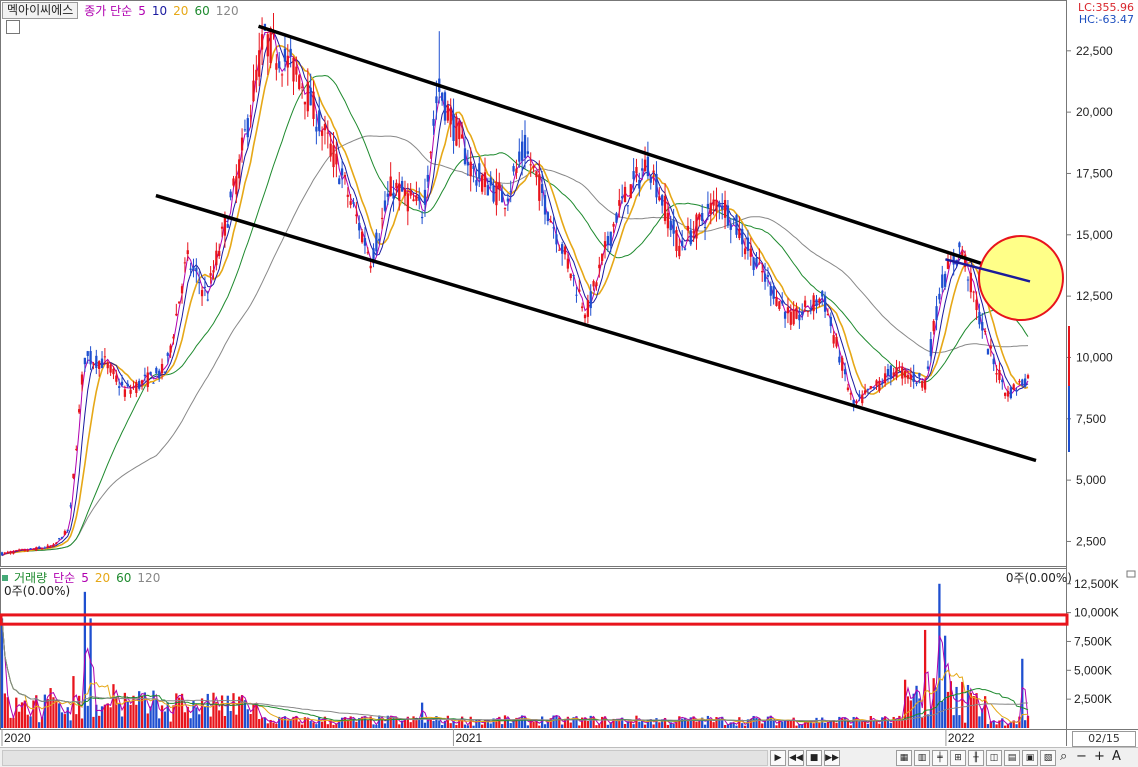 This screenshot has width=1138, height=767. Describe the element at coordinates (1099, 757) in the screenshot. I see `plus-icon: +` at that location.